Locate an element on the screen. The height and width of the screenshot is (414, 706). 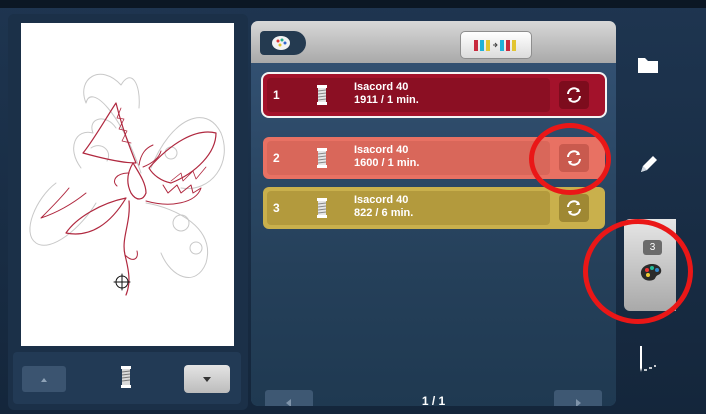
annotation-circle-color-nav is located at coordinates (638, 271).